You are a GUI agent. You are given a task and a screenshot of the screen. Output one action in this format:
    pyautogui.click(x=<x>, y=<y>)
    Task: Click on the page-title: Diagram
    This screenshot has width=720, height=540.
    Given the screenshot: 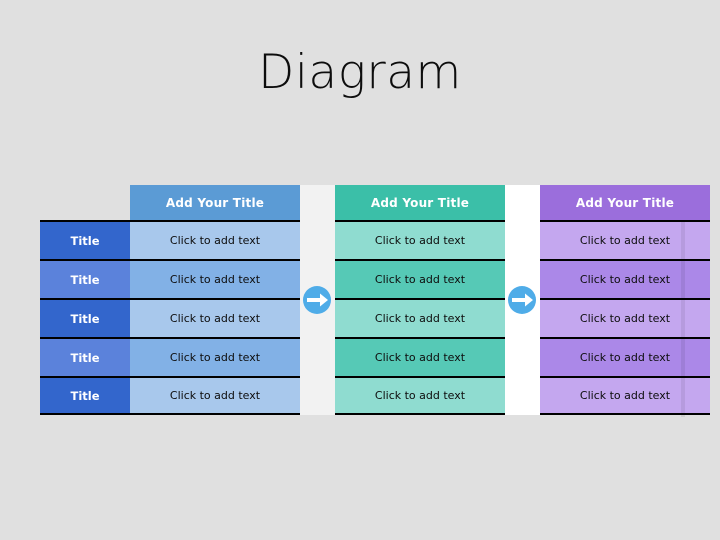 What is the action you would take?
    pyautogui.click(x=360, y=72)
    